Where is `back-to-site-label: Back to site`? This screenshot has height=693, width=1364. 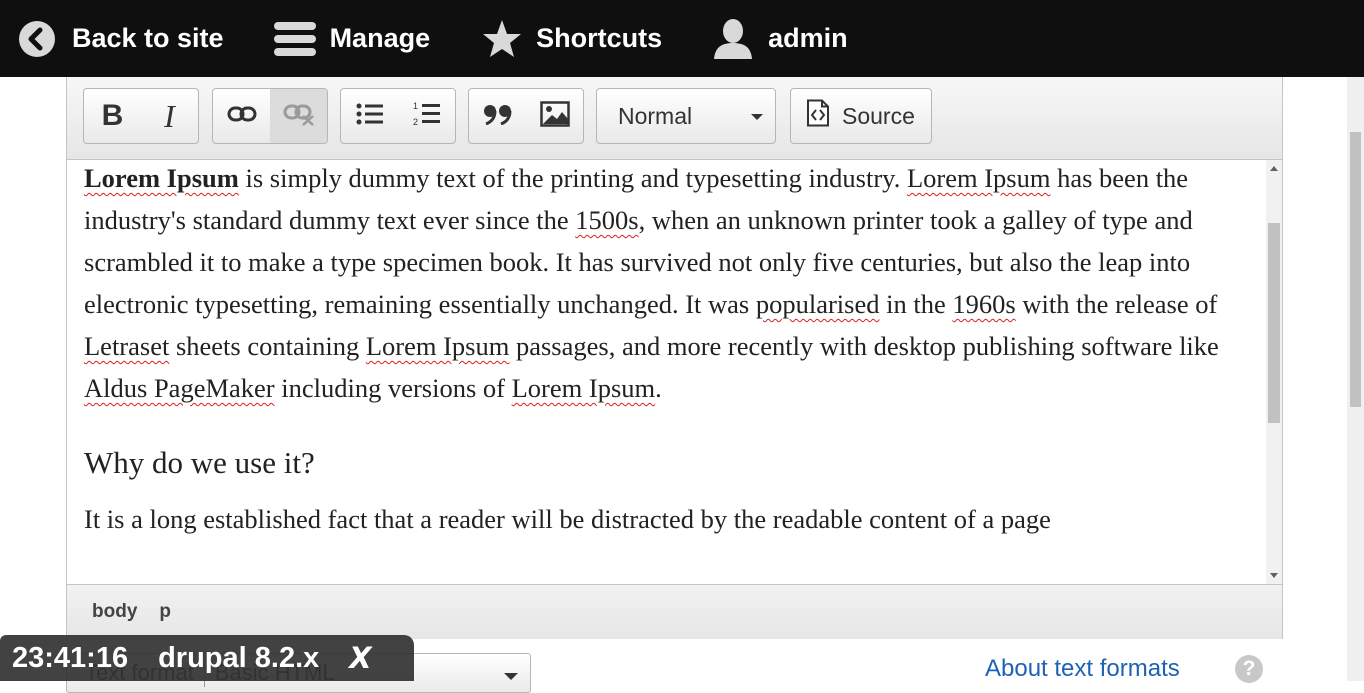
back-to-site-label: Back to site is located at coordinates (148, 38).